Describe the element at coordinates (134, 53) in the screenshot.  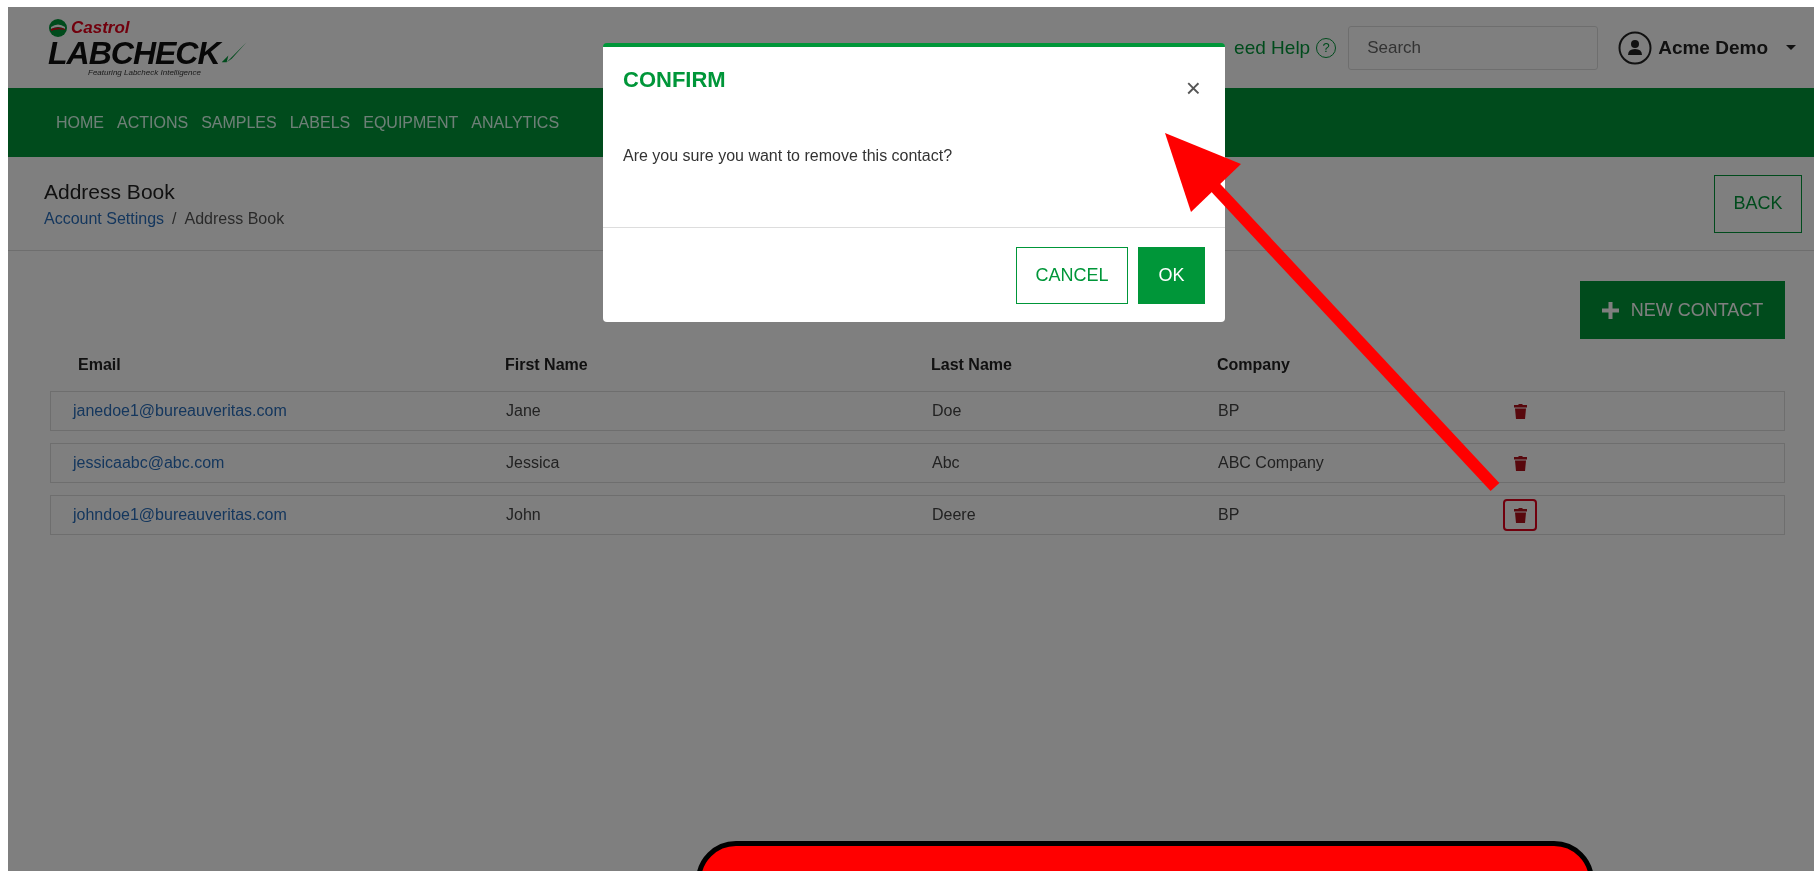
I see `product-name: LABCHECK` at that location.